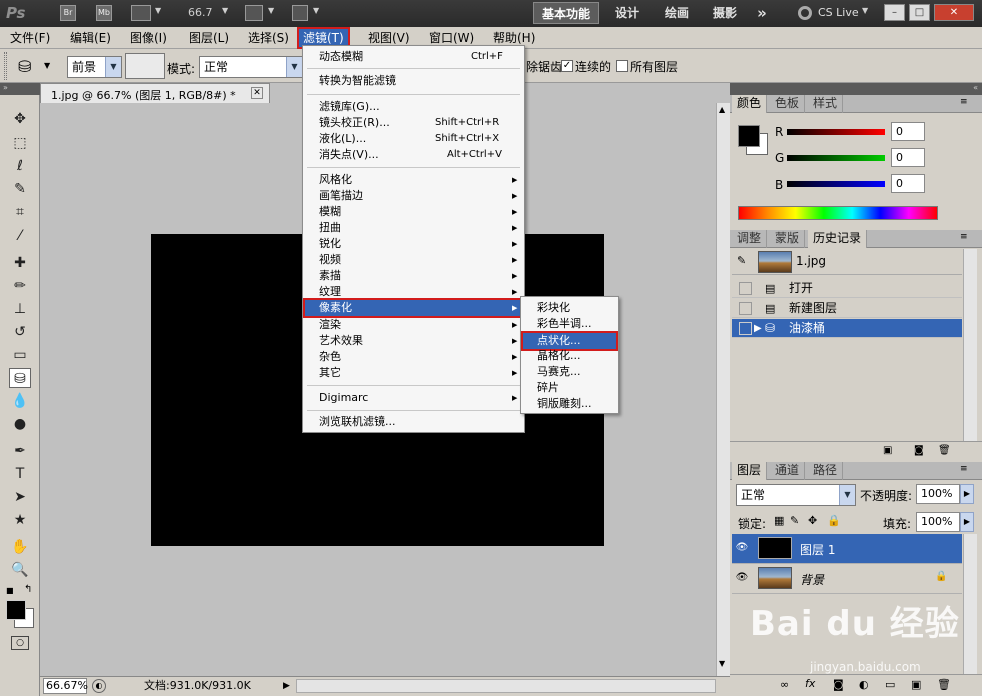  I want to click on workspace-design: 设计, so click(627, 13).